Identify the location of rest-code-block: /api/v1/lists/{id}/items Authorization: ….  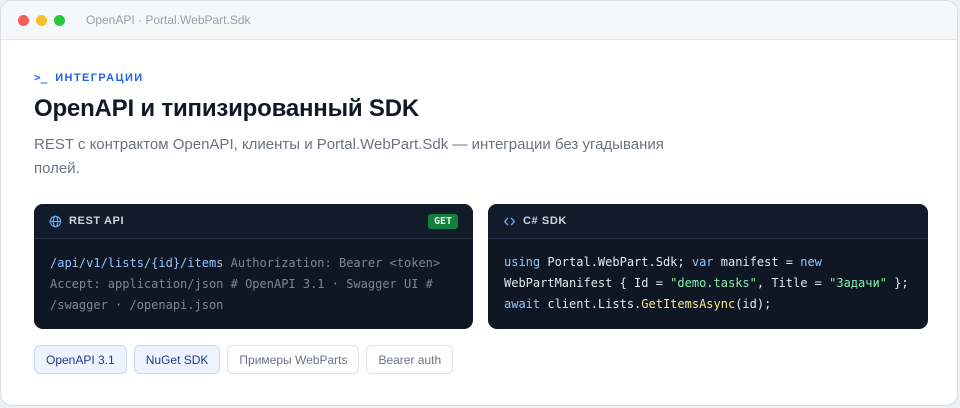
(253, 277).